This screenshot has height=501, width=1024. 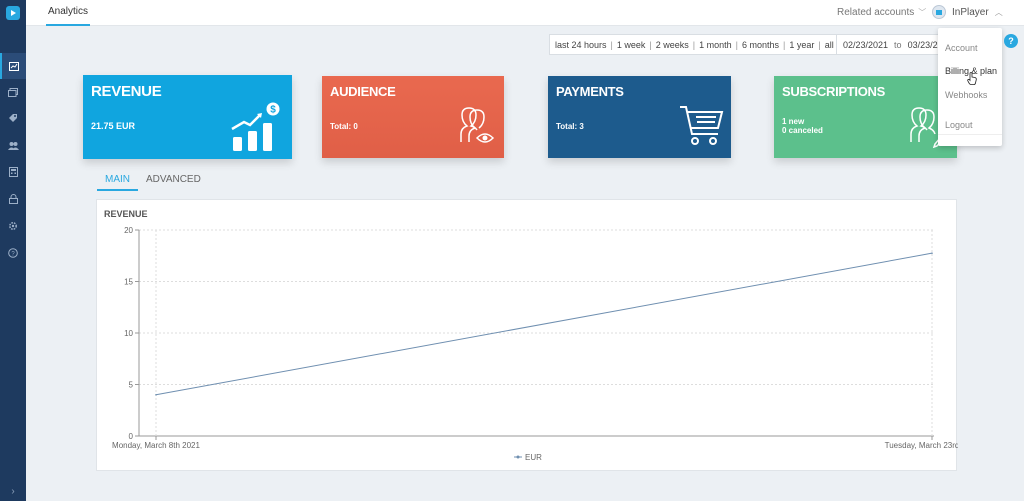 I want to click on audience-title: AUDIENCE, so click(x=363, y=91).